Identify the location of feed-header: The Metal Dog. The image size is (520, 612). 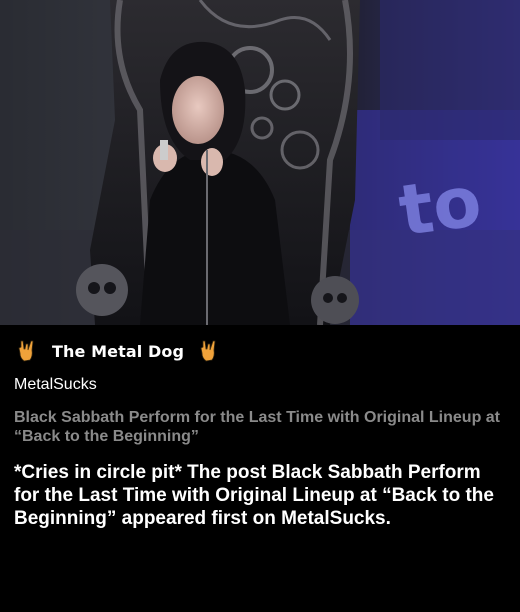
(118, 351).